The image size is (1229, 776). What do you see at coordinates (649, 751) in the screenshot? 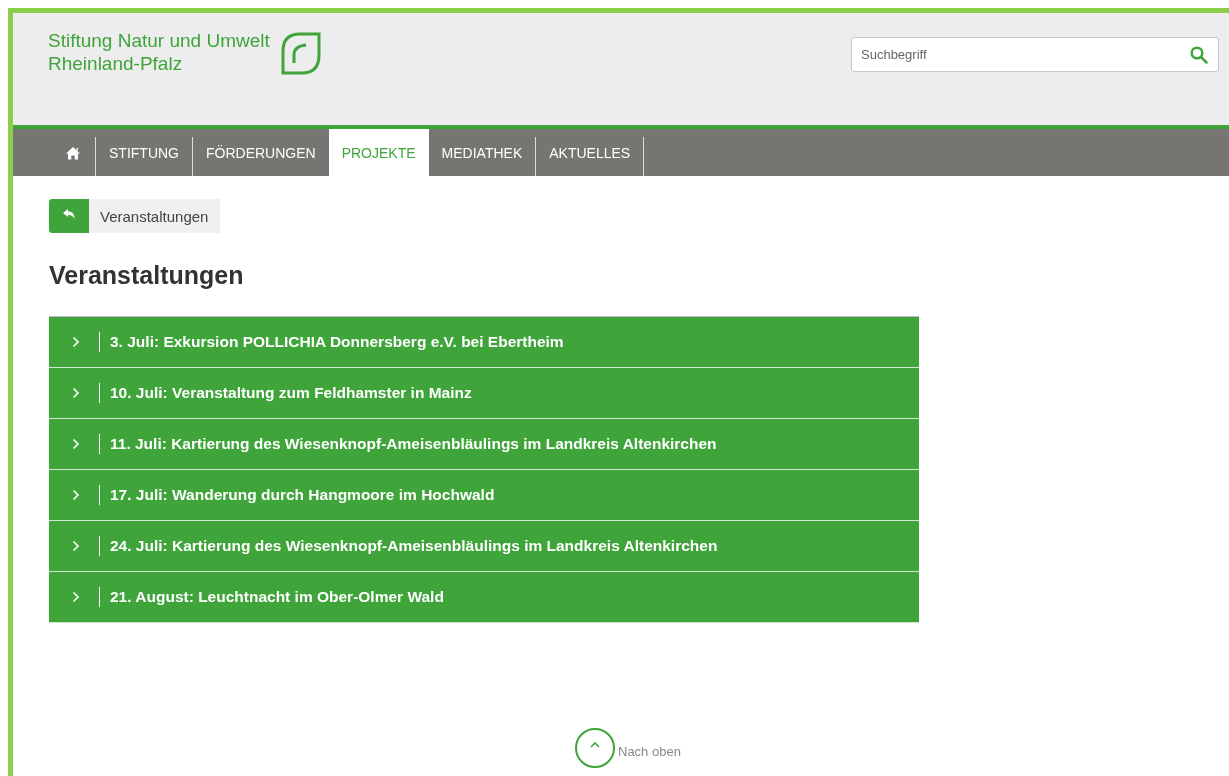
I see `back-to-top-link: Nach oben` at bounding box center [649, 751].